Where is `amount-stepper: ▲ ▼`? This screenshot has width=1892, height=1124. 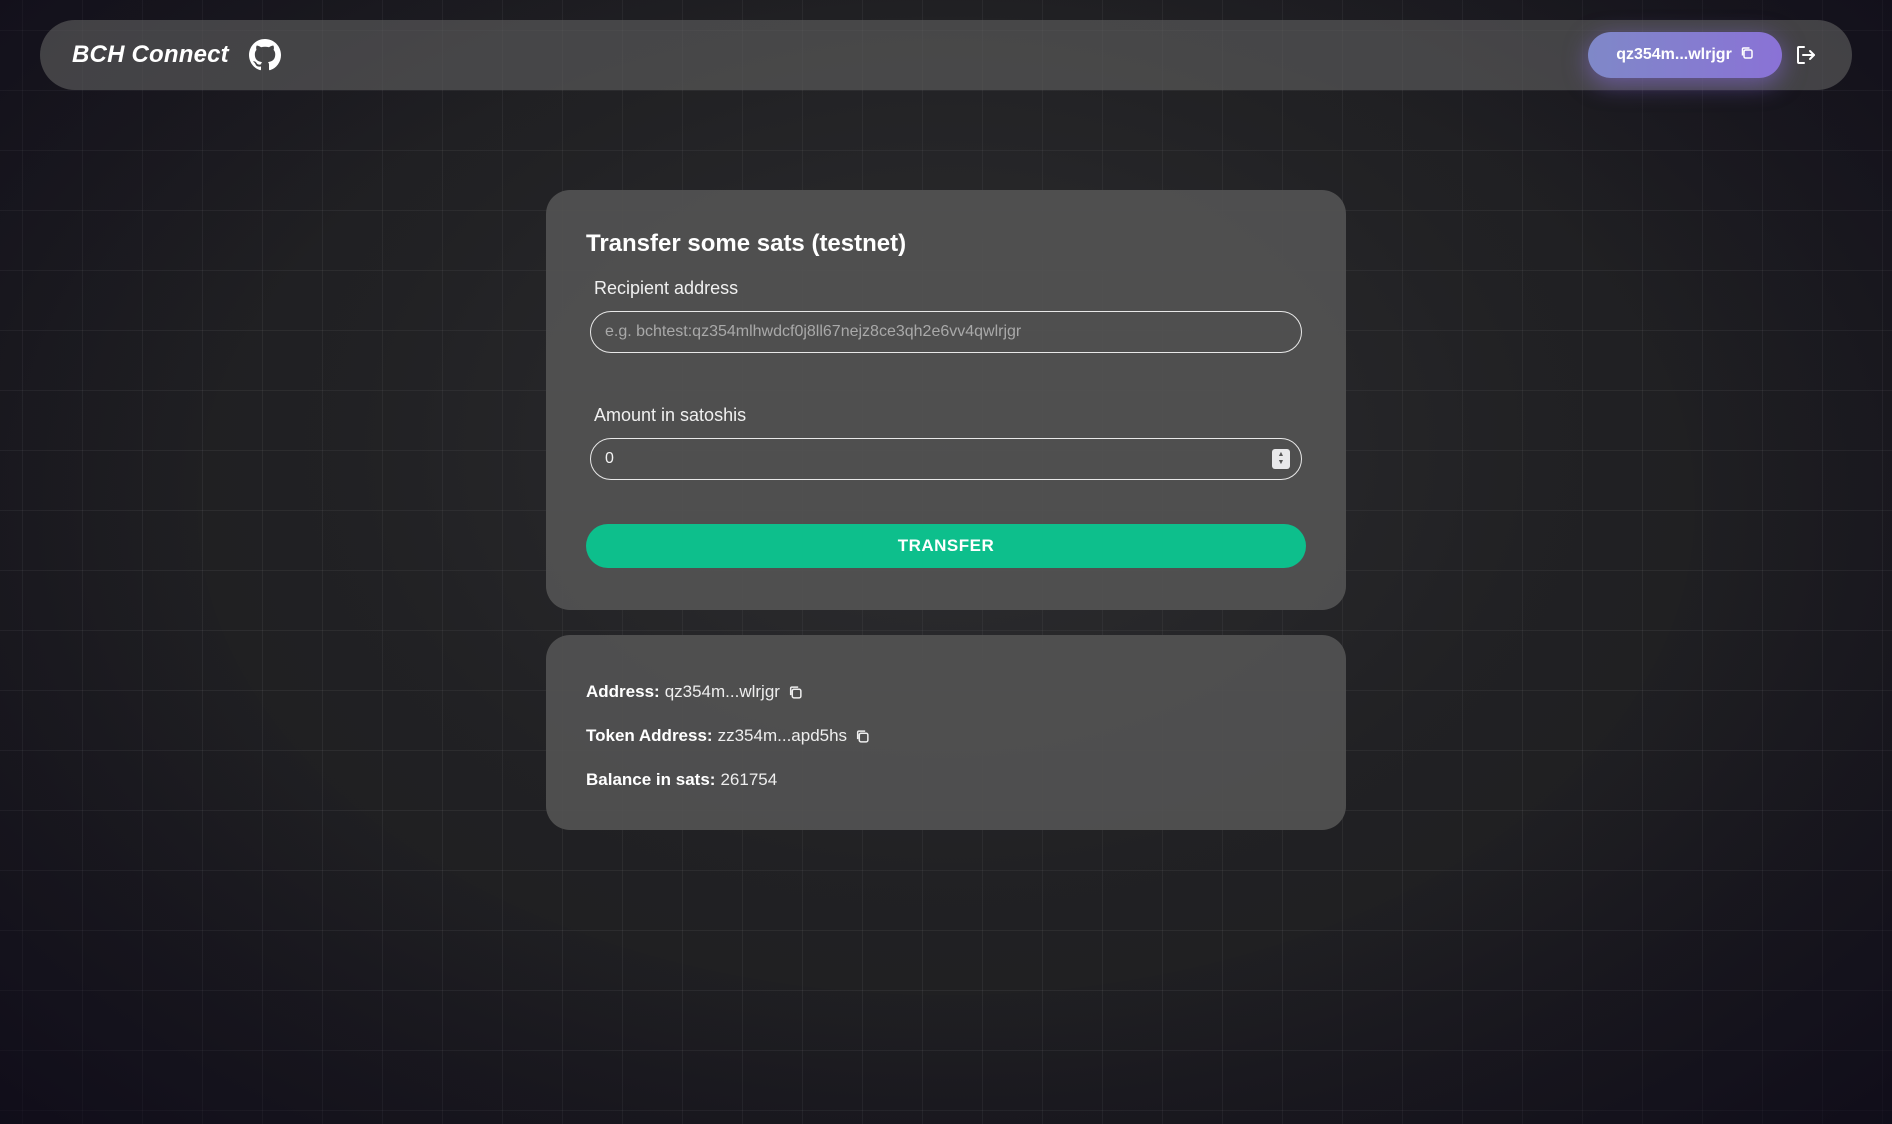
amount-stepper: ▲ ▼ is located at coordinates (1281, 459).